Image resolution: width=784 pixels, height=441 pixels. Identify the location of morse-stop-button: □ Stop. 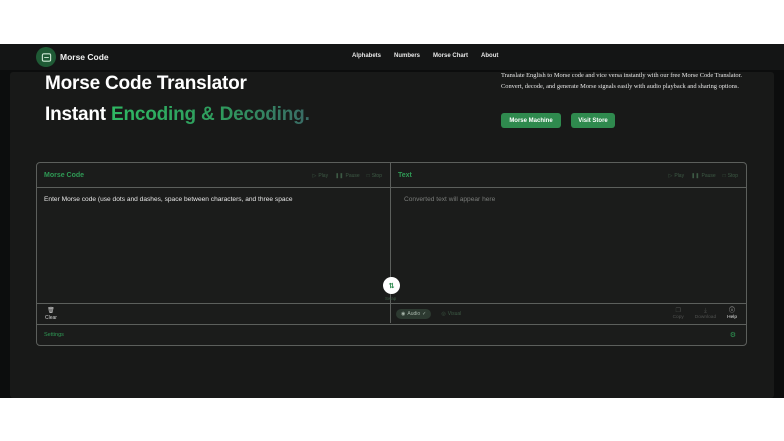
(374, 176).